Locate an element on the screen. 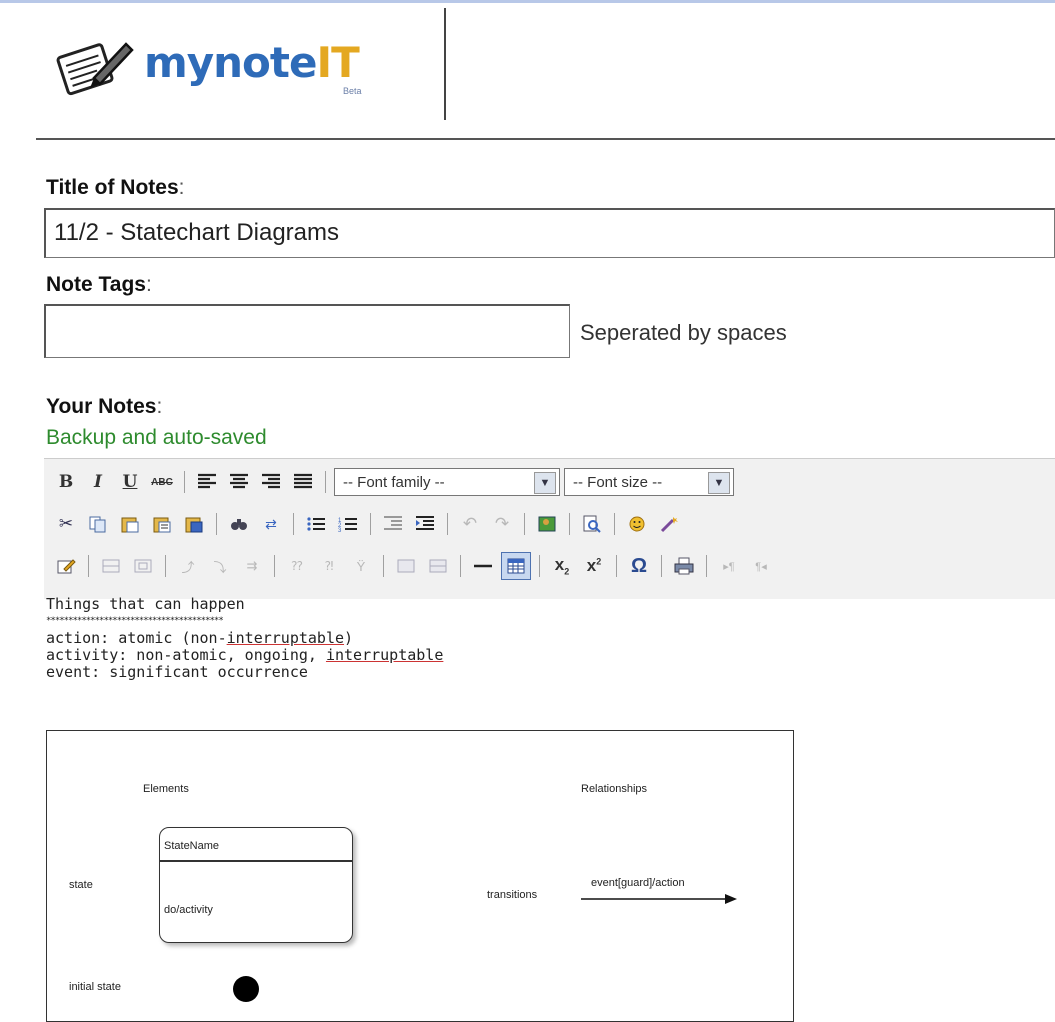 This screenshot has height=1022, width=1055. align-left-icon is located at coordinates (207, 481).